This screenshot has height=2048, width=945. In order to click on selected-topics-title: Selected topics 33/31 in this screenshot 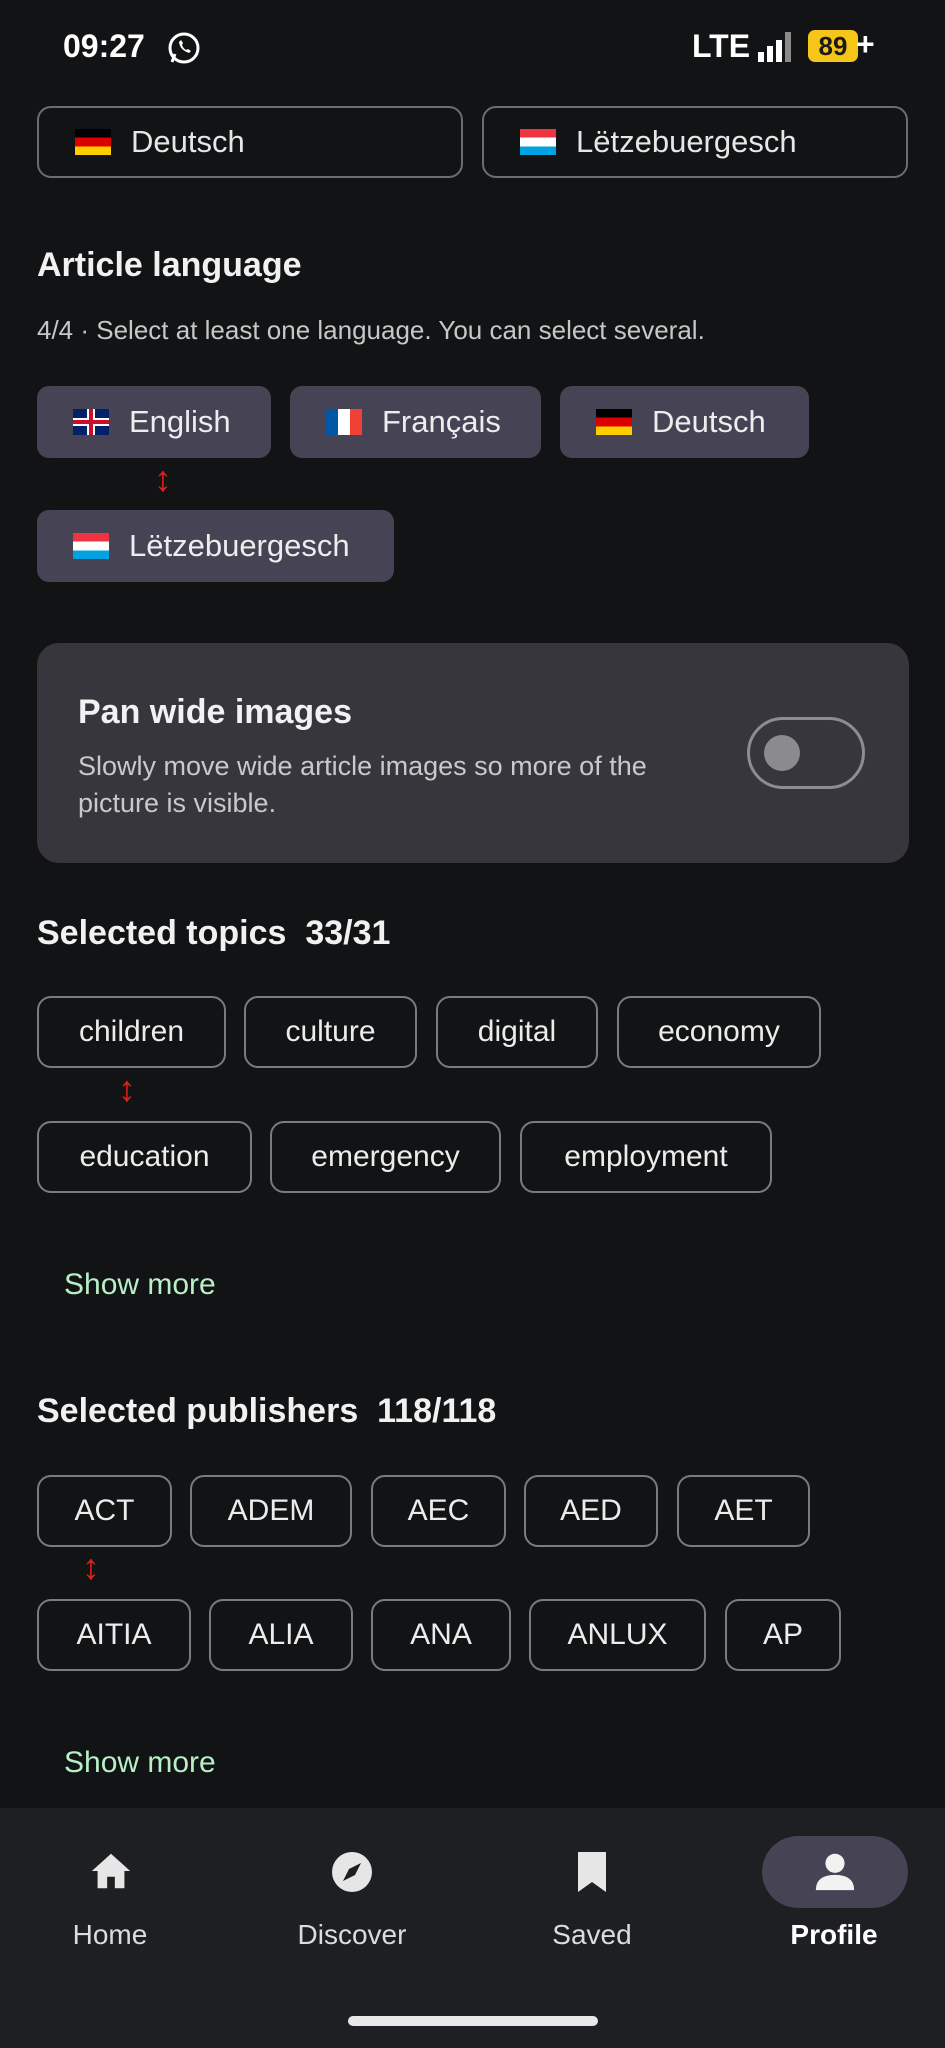, I will do `click(214, 933)`.